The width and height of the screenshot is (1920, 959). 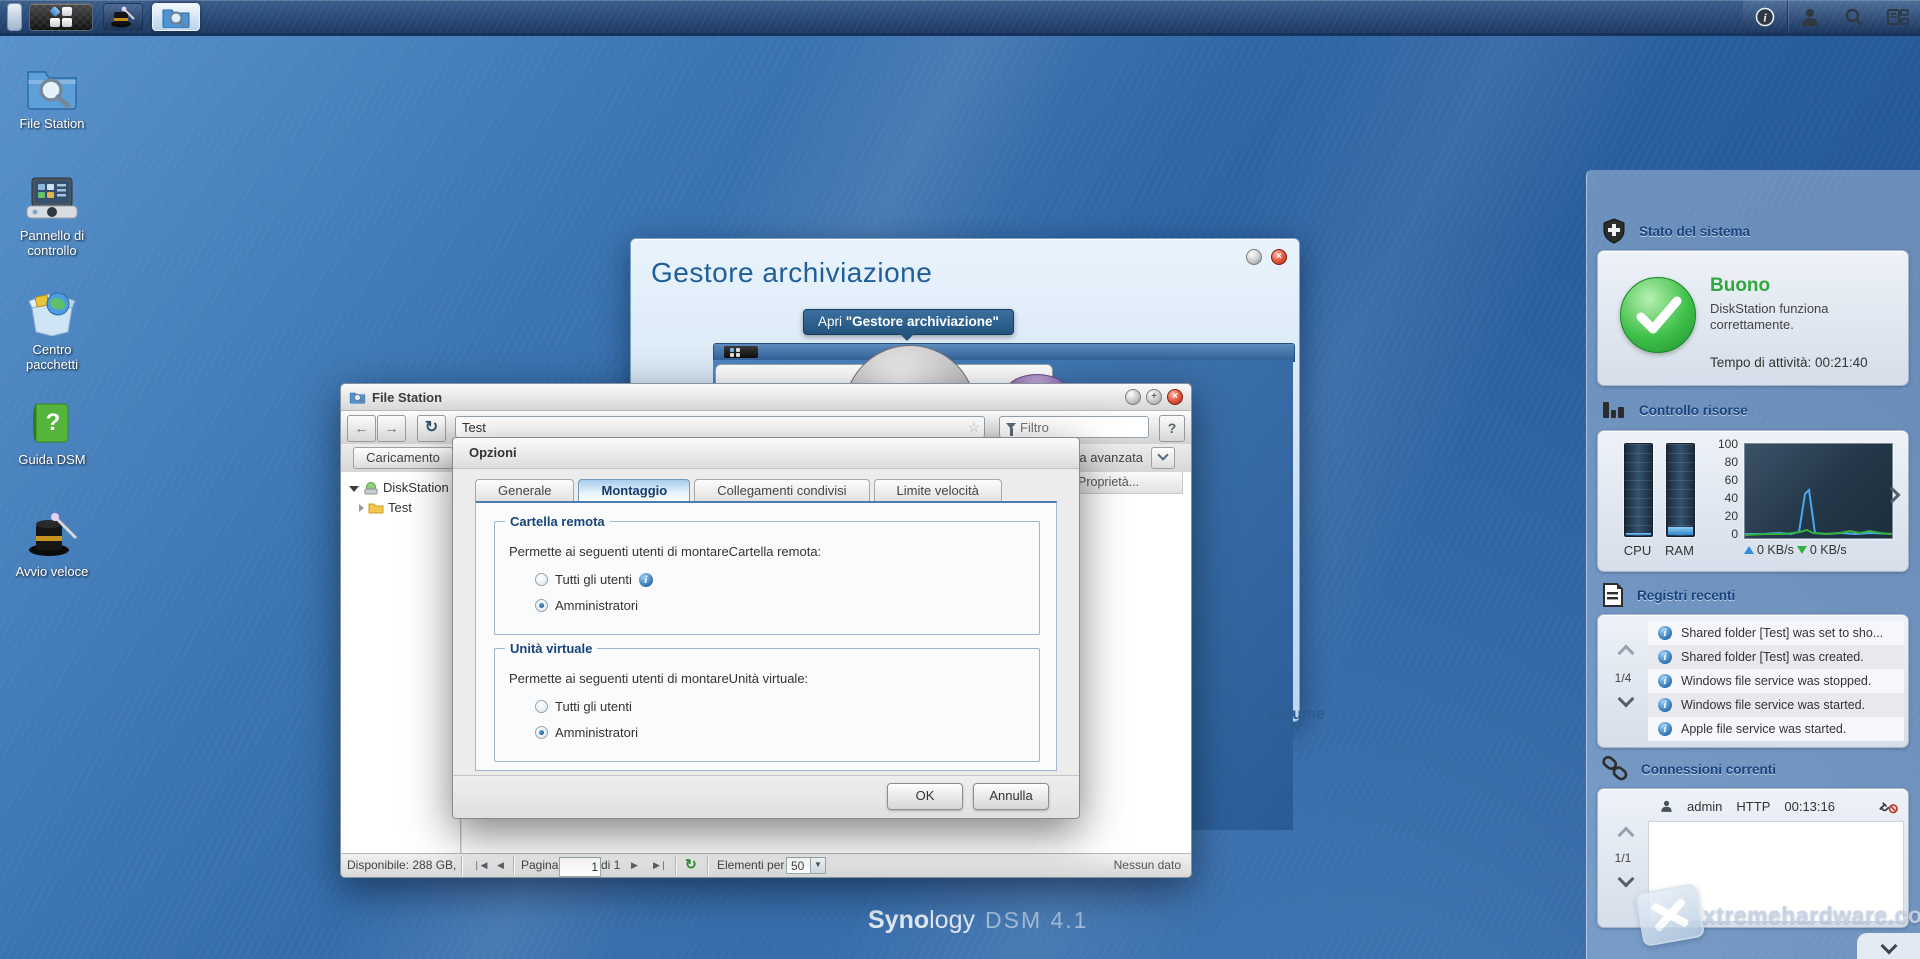 What do you see at coordinates (1888, 946) in the screenshot?
I see `sidebar-collapse-tab` at bounding box center [1888, 946].